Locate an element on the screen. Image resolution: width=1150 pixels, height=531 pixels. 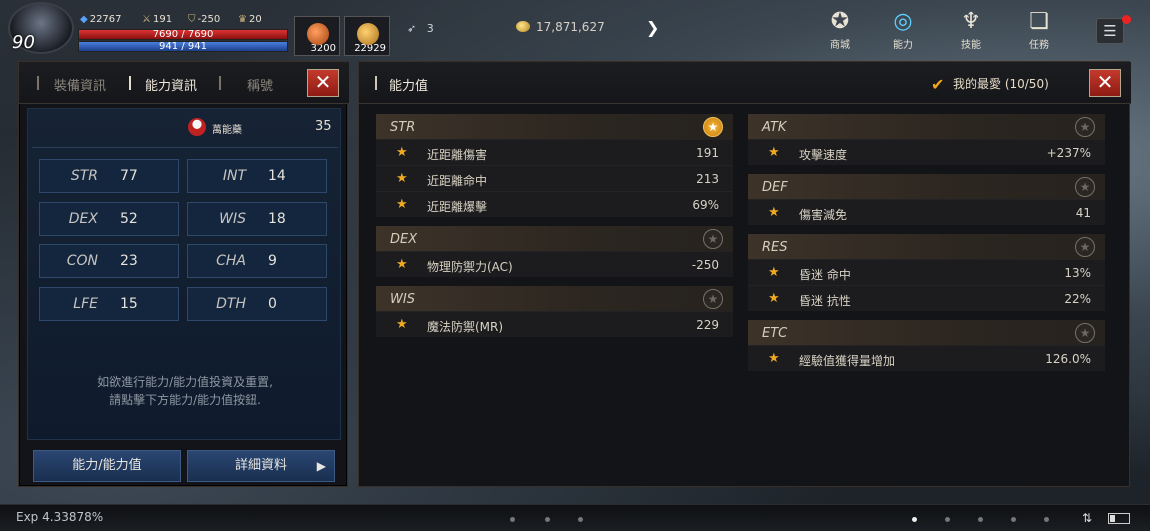
ability-button: ◎ 能力 is located at coordinates (903, 31).